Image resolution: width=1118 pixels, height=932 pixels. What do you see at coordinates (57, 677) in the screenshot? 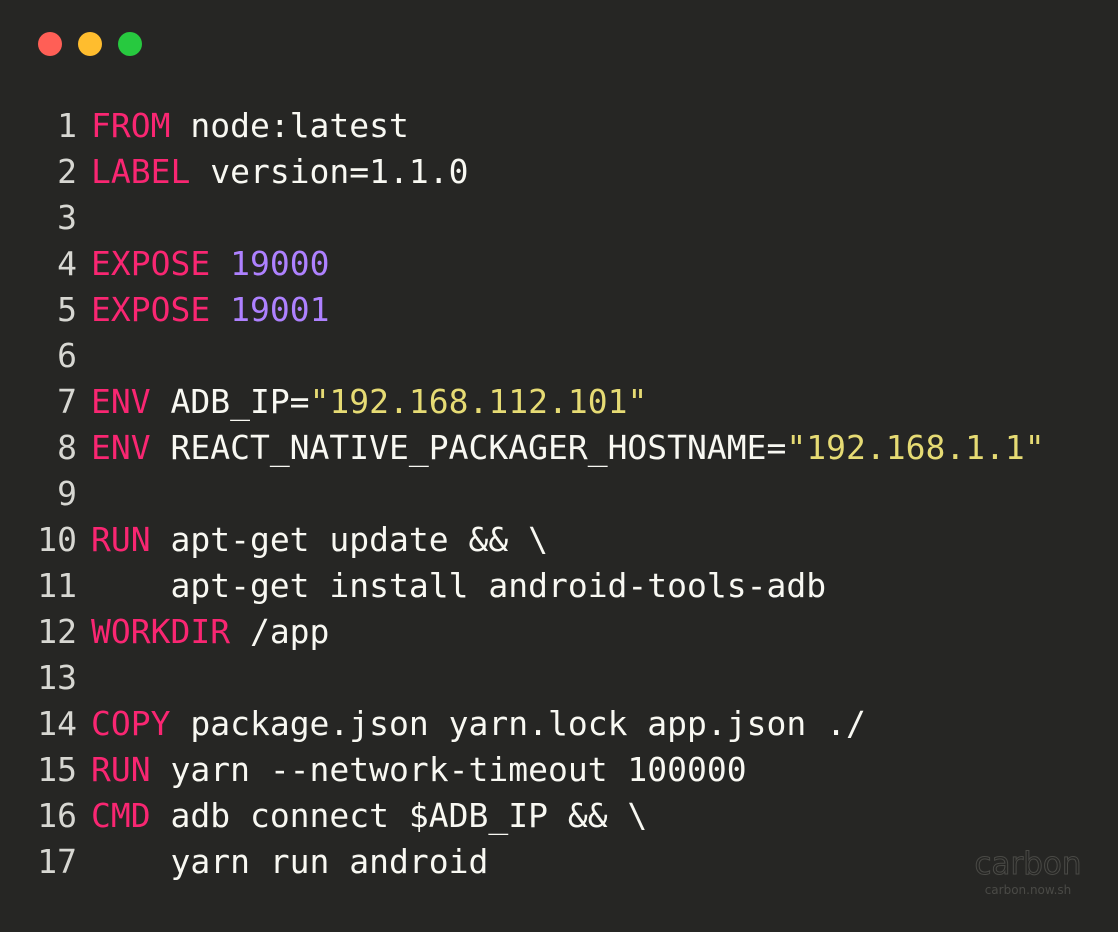
I see `line-number: 13` at bounding box center [57, 677].